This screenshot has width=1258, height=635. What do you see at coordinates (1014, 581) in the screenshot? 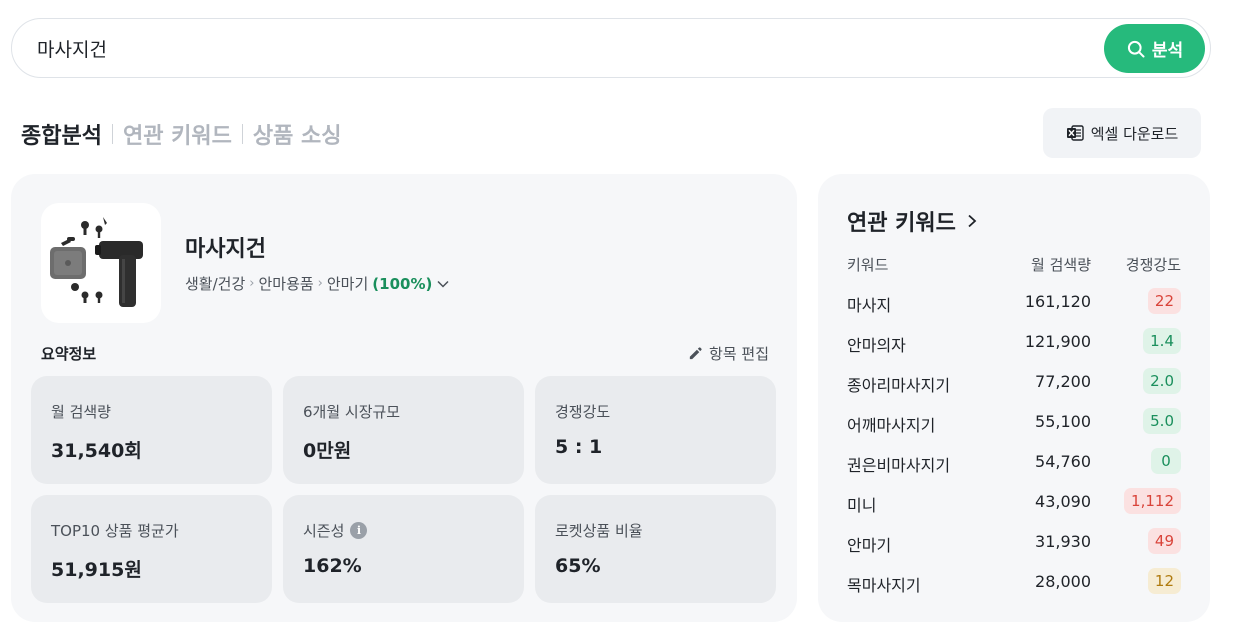
I see `table-row: 목마사지기 28,000 12` at bounding box center [1014, 581].